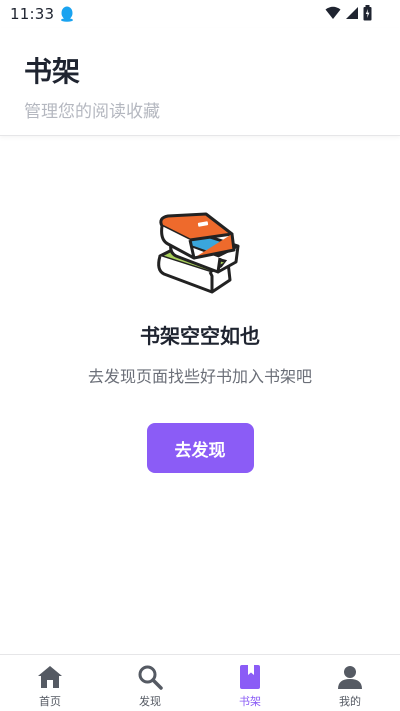 The image size is (400, 711). I want to click on bookshelf-icon, so click(250, 677).